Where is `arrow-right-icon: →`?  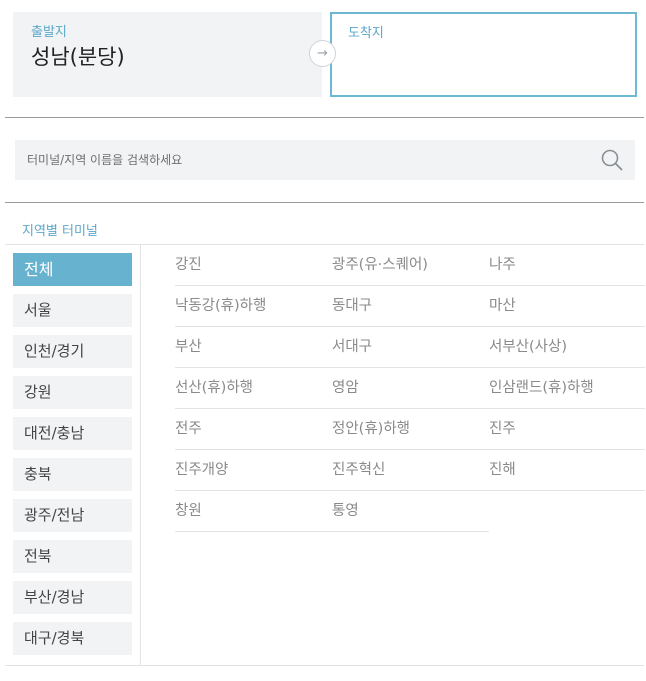
arrow-right-icon: → is located at coordinates (322, 53).